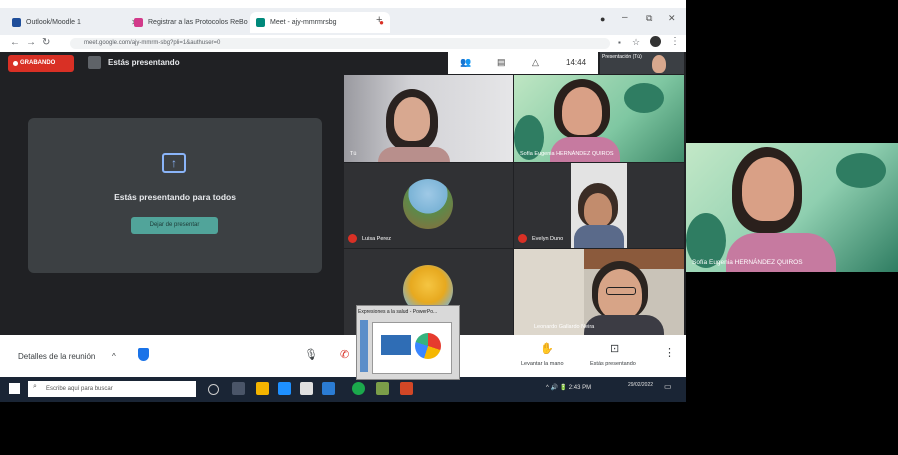 This screenshot has height=455, width=898. I want to click on tab-label: Meet - ajy-mmrmrsbg, so click(303, 22).